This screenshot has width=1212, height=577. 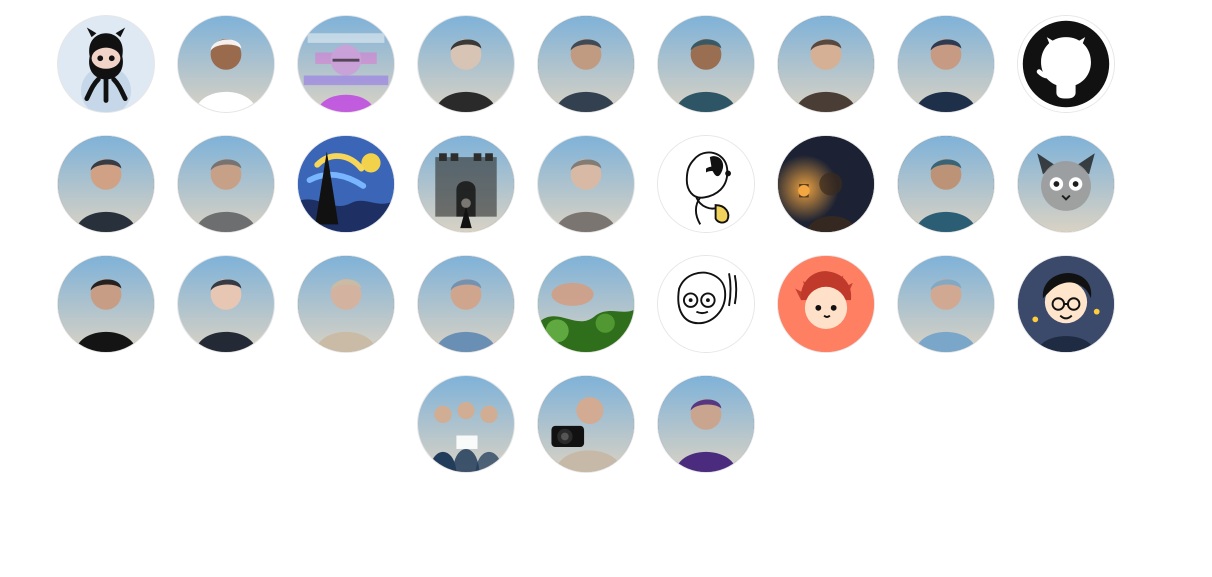 I want to click on snoopy-icon, so click(x=706, y=184).